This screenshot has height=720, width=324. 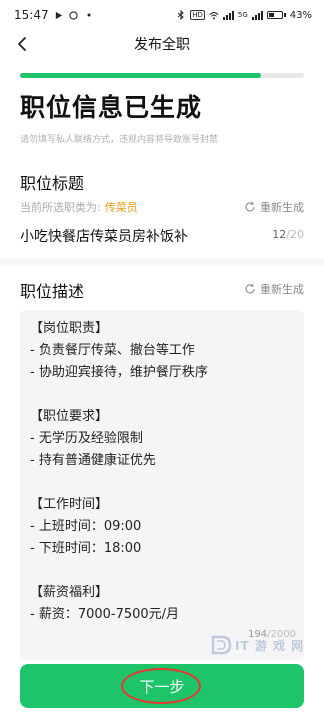 I want to click on progress-bar, so click(x=162, y=75).